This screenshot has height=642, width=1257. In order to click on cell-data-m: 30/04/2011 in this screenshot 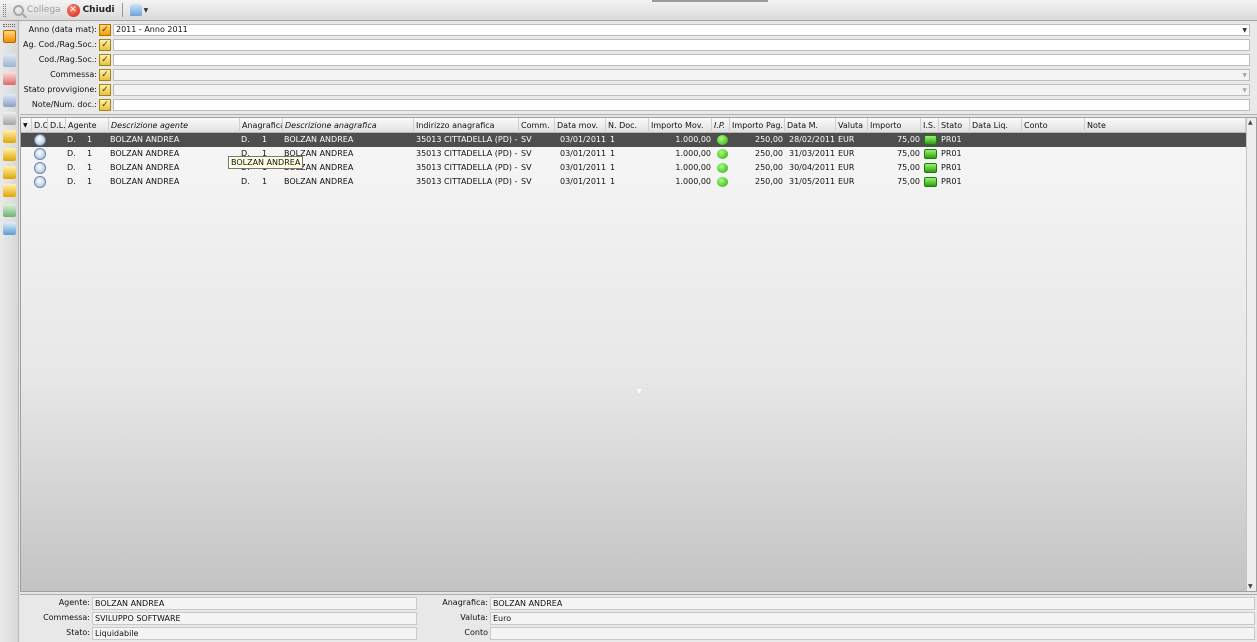, I will do `click(812, 167)`.